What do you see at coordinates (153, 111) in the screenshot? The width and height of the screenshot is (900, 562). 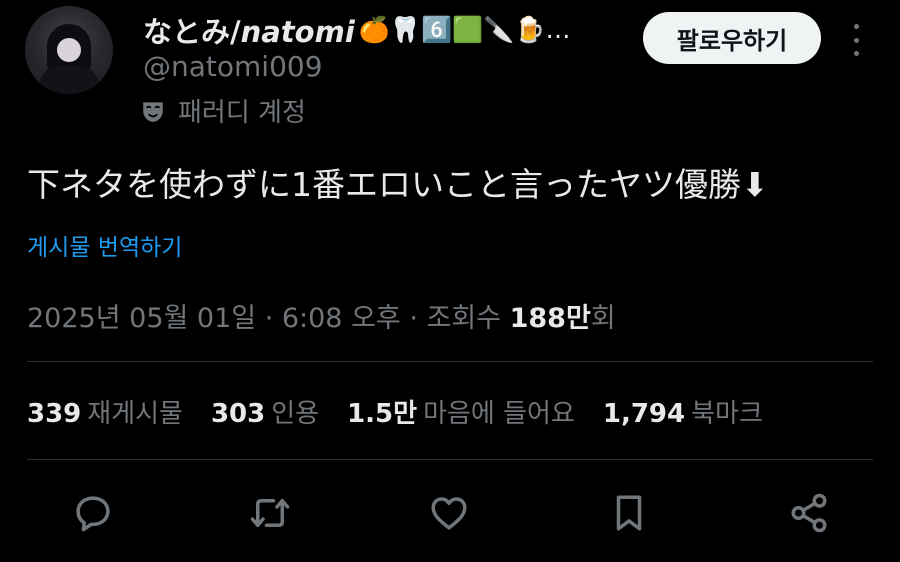 I see `parody-mask-icon` at bounding box center [153, 111].